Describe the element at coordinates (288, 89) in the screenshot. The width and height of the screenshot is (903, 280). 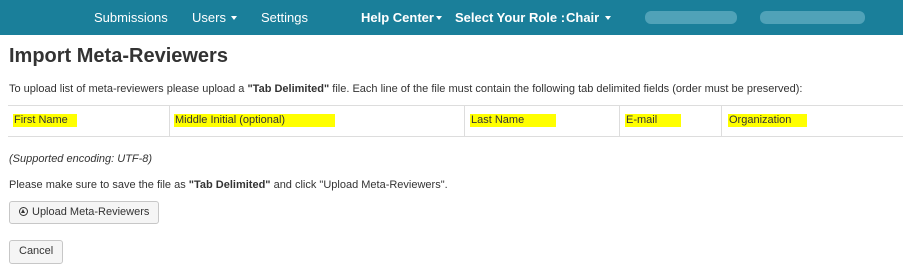
I see `intro-text-bold: "Tab Delimited"` at that location.